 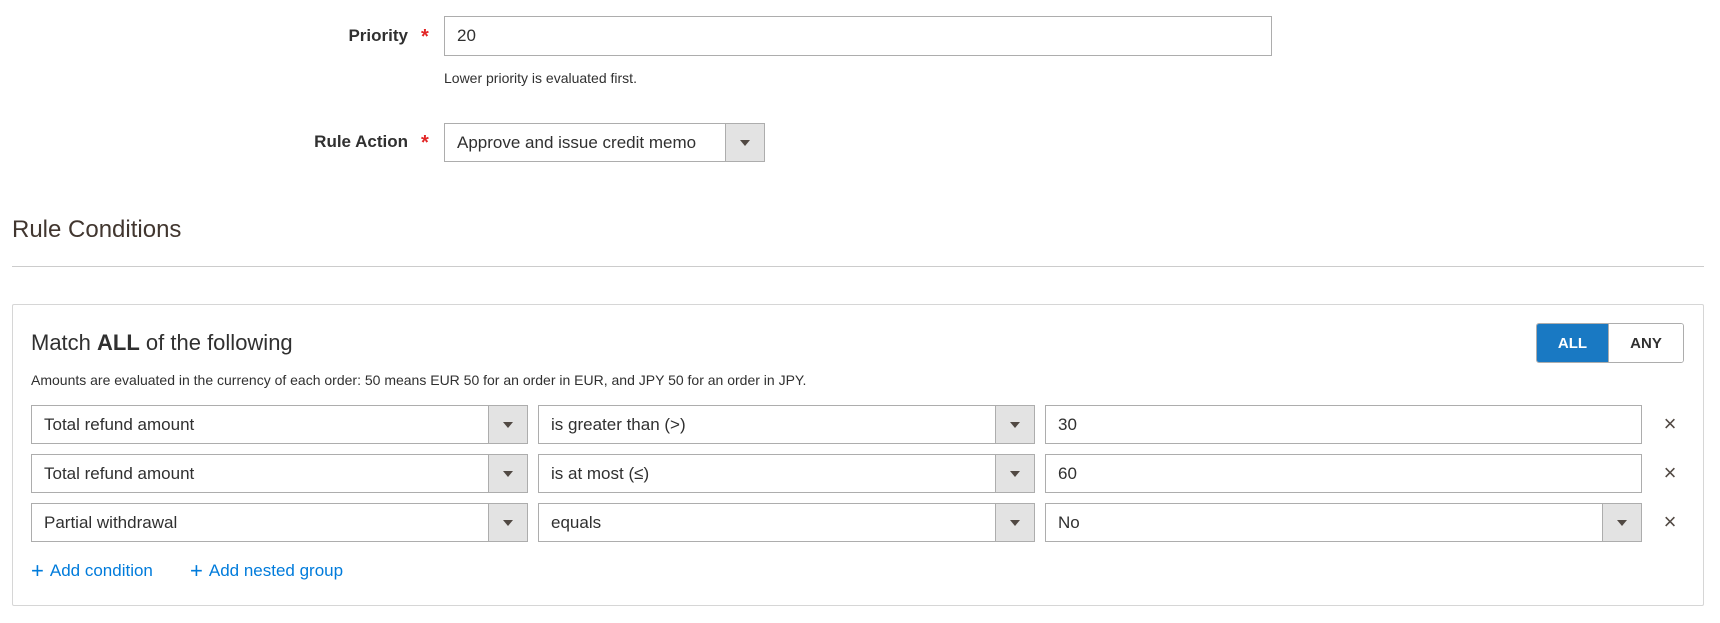 I want to click on match-heading: Match ALL of the following, so click(x=162, y=343).